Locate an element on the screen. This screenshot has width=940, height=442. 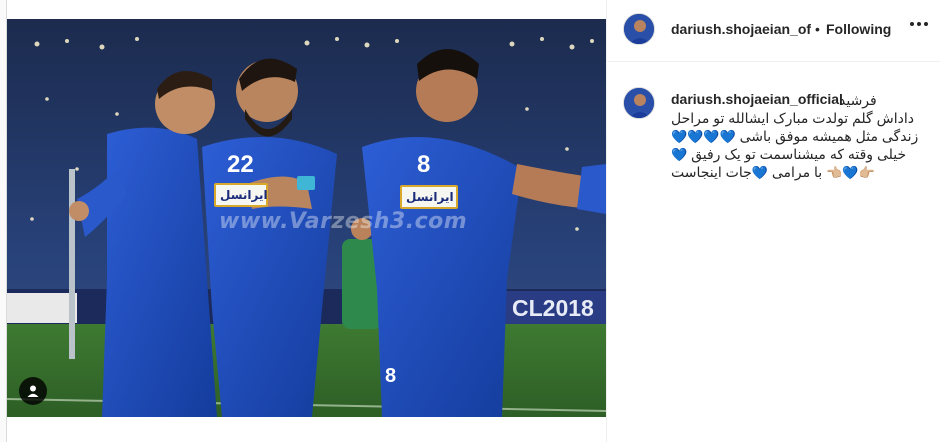
jersey-number-middle: 22 is located at coordinates (240, 164).